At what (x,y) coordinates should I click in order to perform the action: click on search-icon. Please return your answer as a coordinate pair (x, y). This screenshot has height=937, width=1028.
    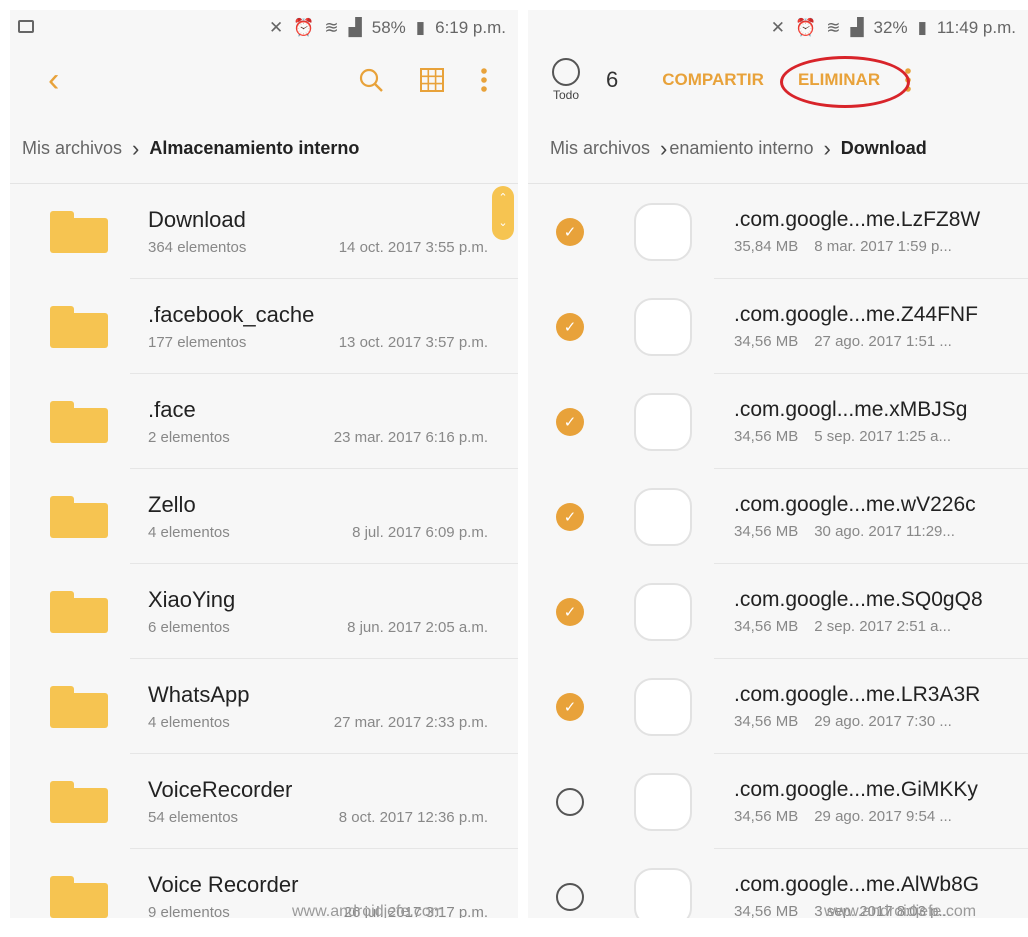
    Looking at the image, I should click on (371, 80).